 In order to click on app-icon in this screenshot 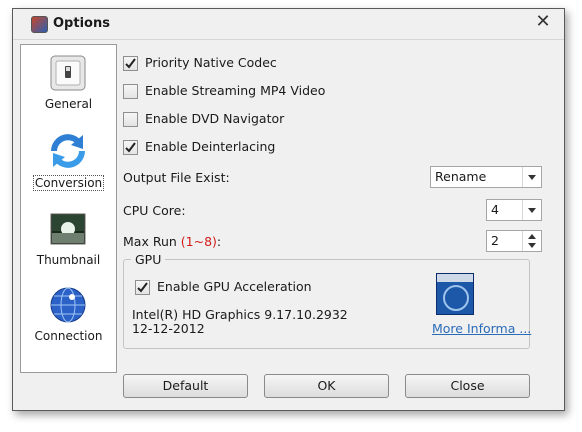, I will do `click(39, 24)`.